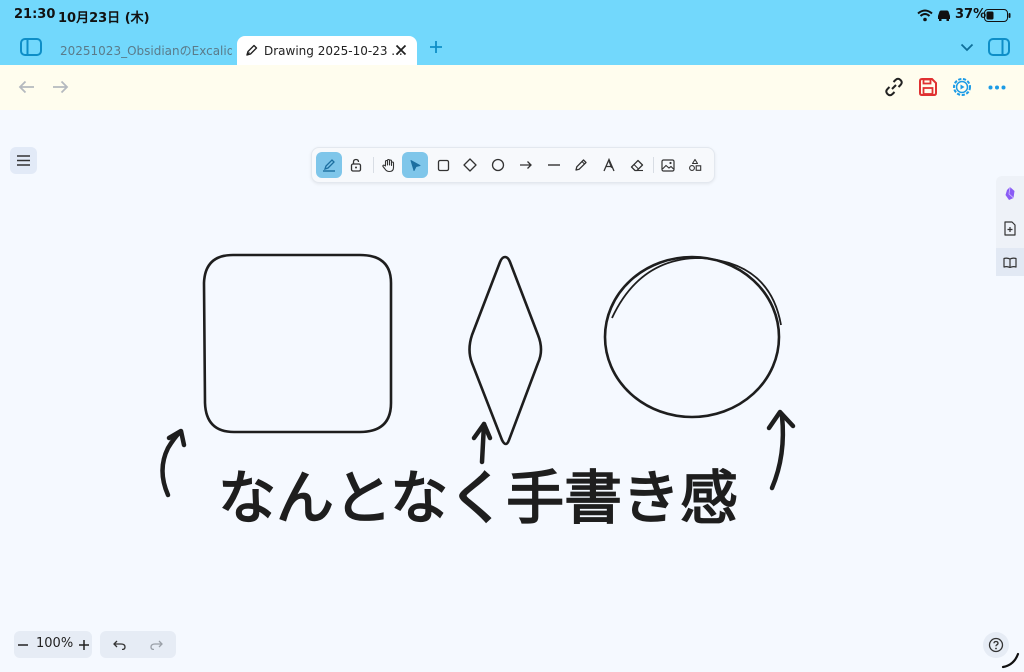  I want to click on image-icon, so click(668, 165).